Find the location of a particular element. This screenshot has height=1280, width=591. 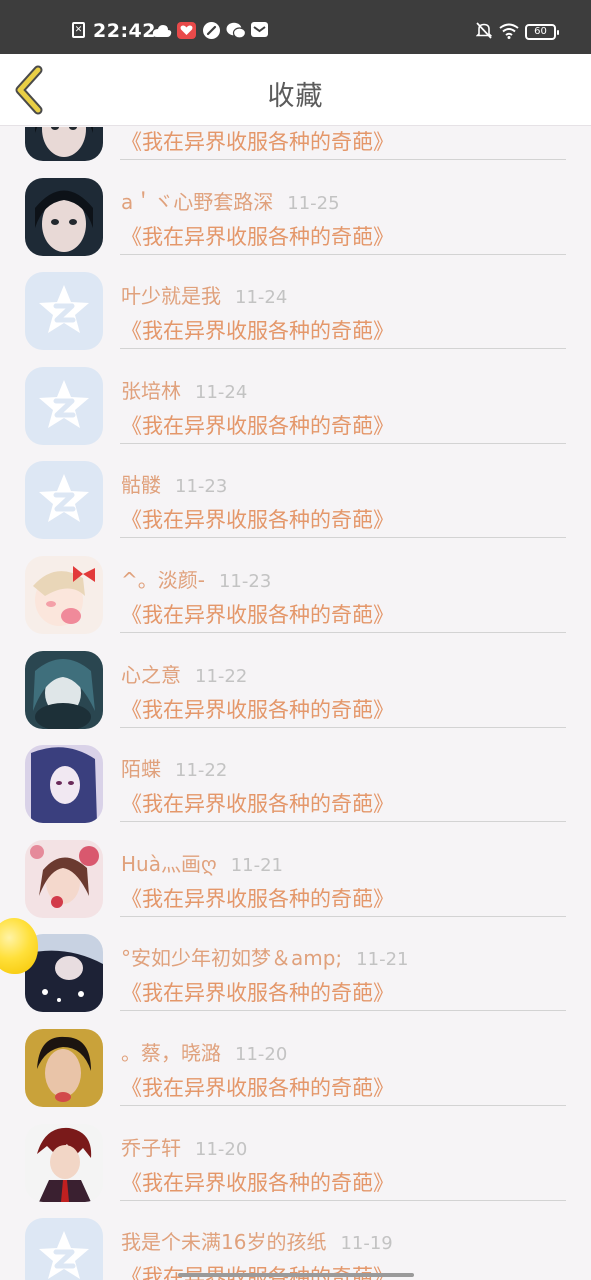

favorite-meta: 我是个未满16岁的孩纸 11-19 is located at coordinates (257, 1240).